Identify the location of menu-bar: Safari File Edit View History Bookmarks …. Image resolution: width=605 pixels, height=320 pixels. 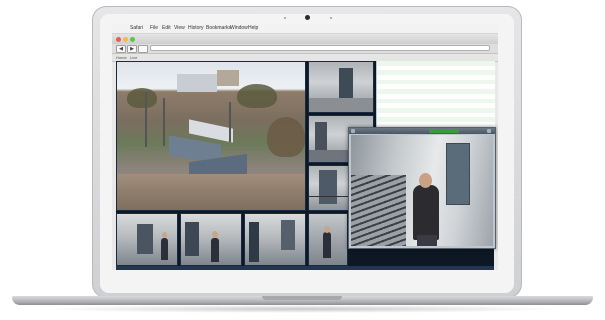
(305, 29).